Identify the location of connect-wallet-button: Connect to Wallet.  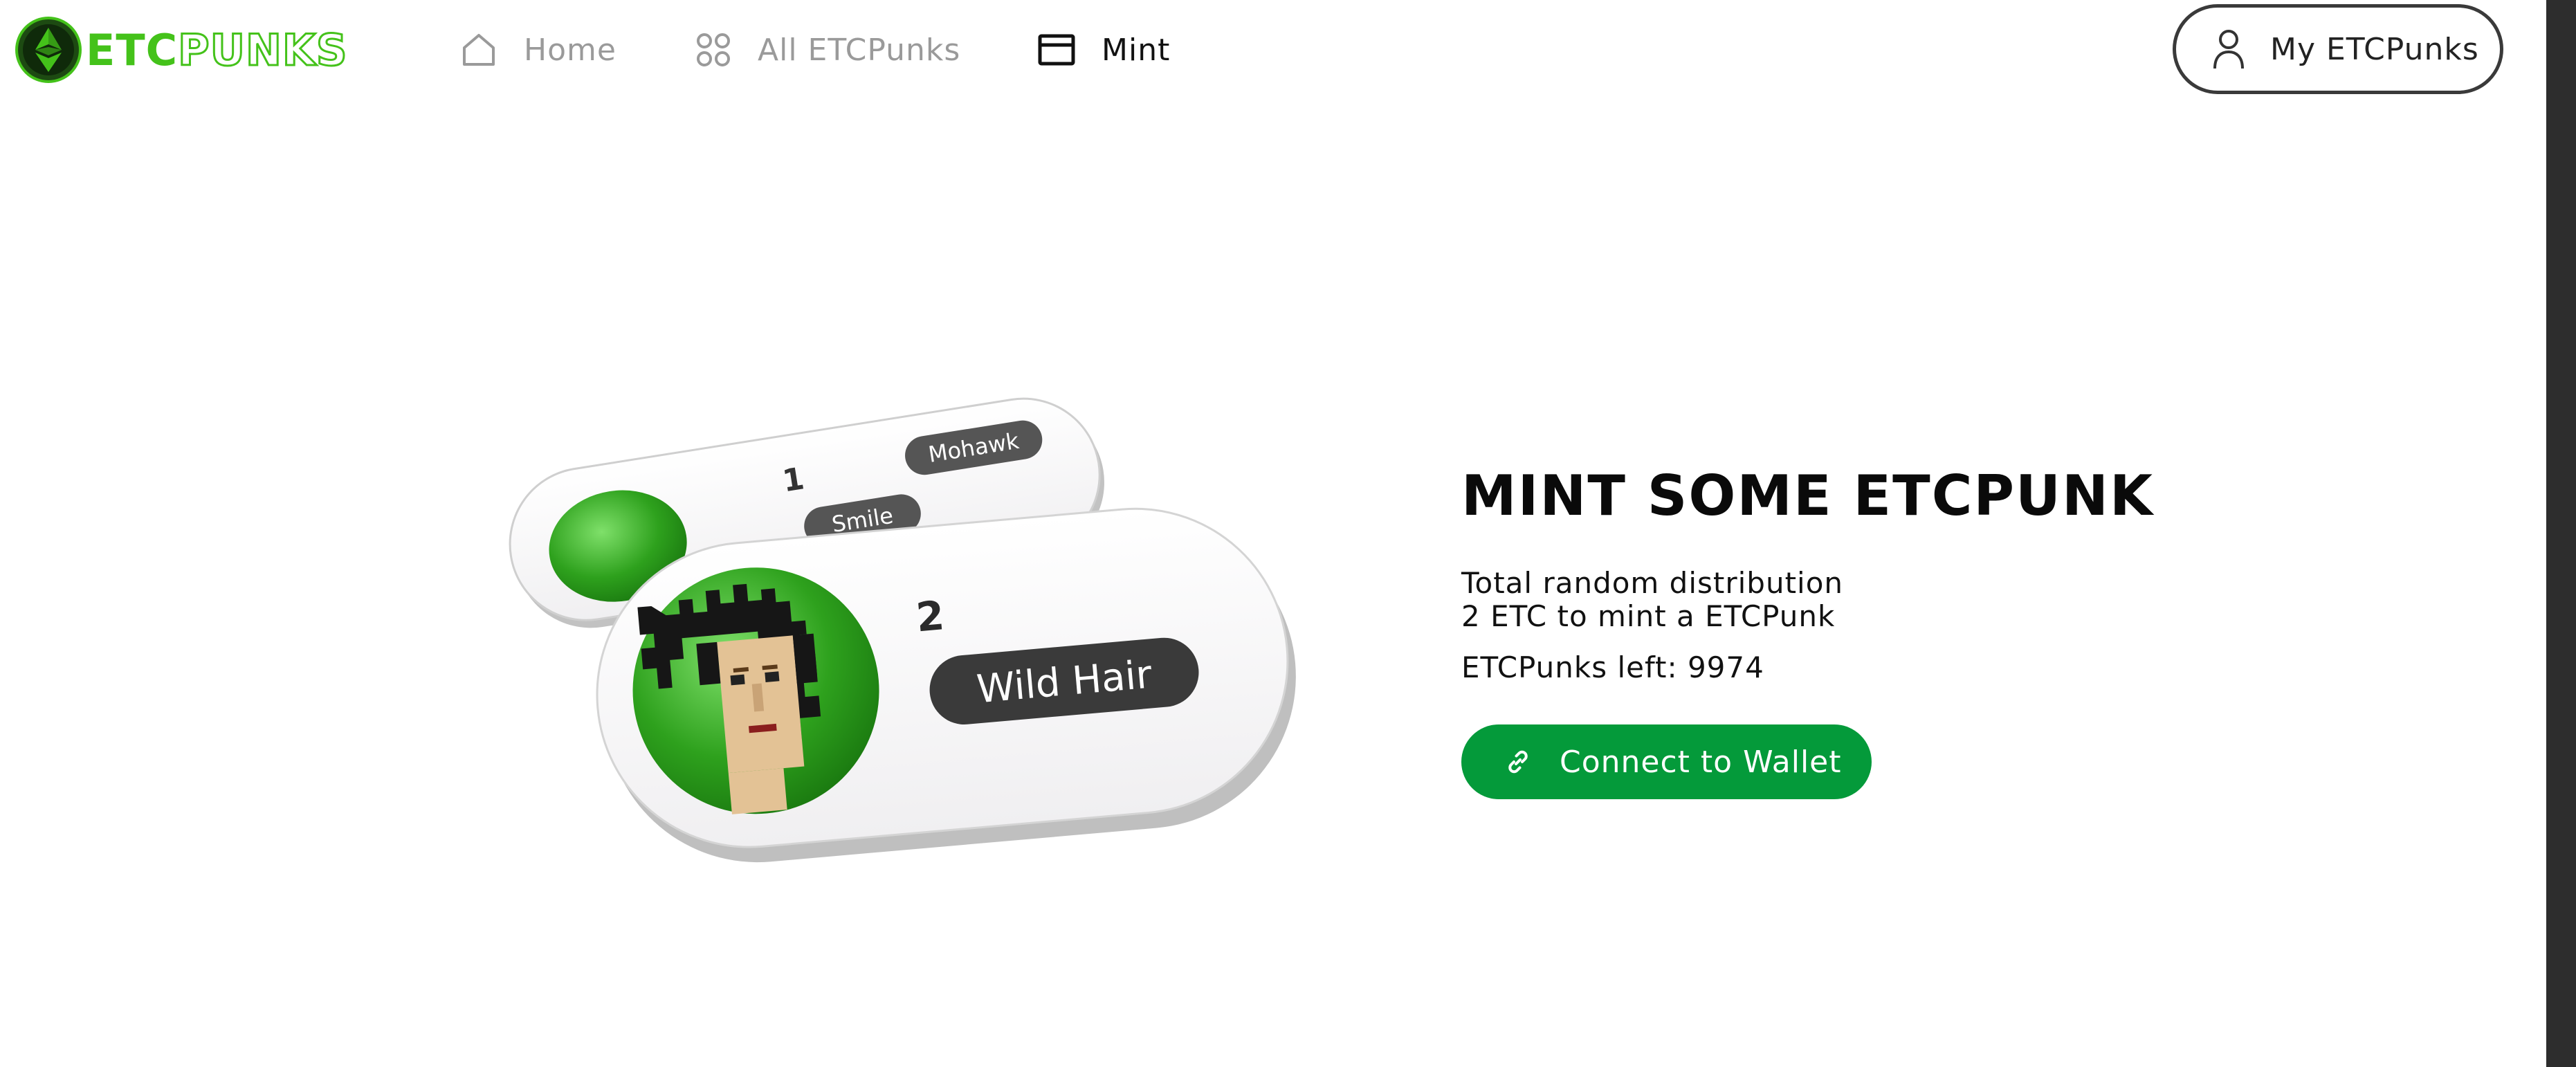
(1667, 761).